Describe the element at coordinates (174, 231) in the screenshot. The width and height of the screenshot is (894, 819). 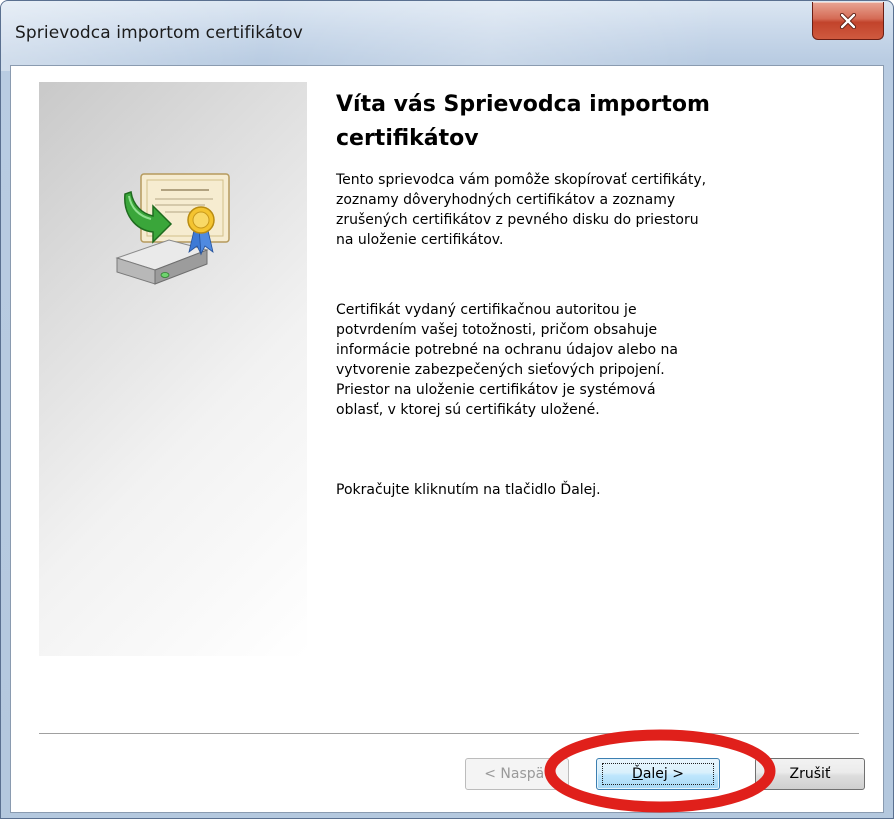
I see `certificate-import-icon` at that location.